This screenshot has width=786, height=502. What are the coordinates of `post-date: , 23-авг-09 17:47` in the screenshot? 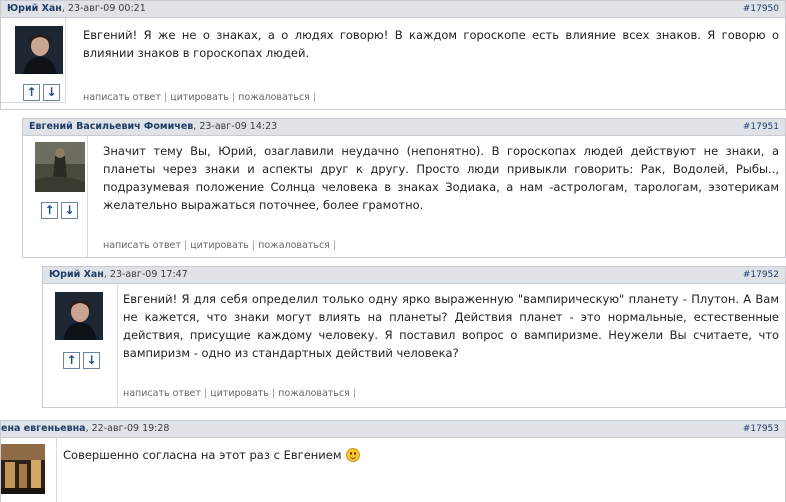 It's located at (145, 274).